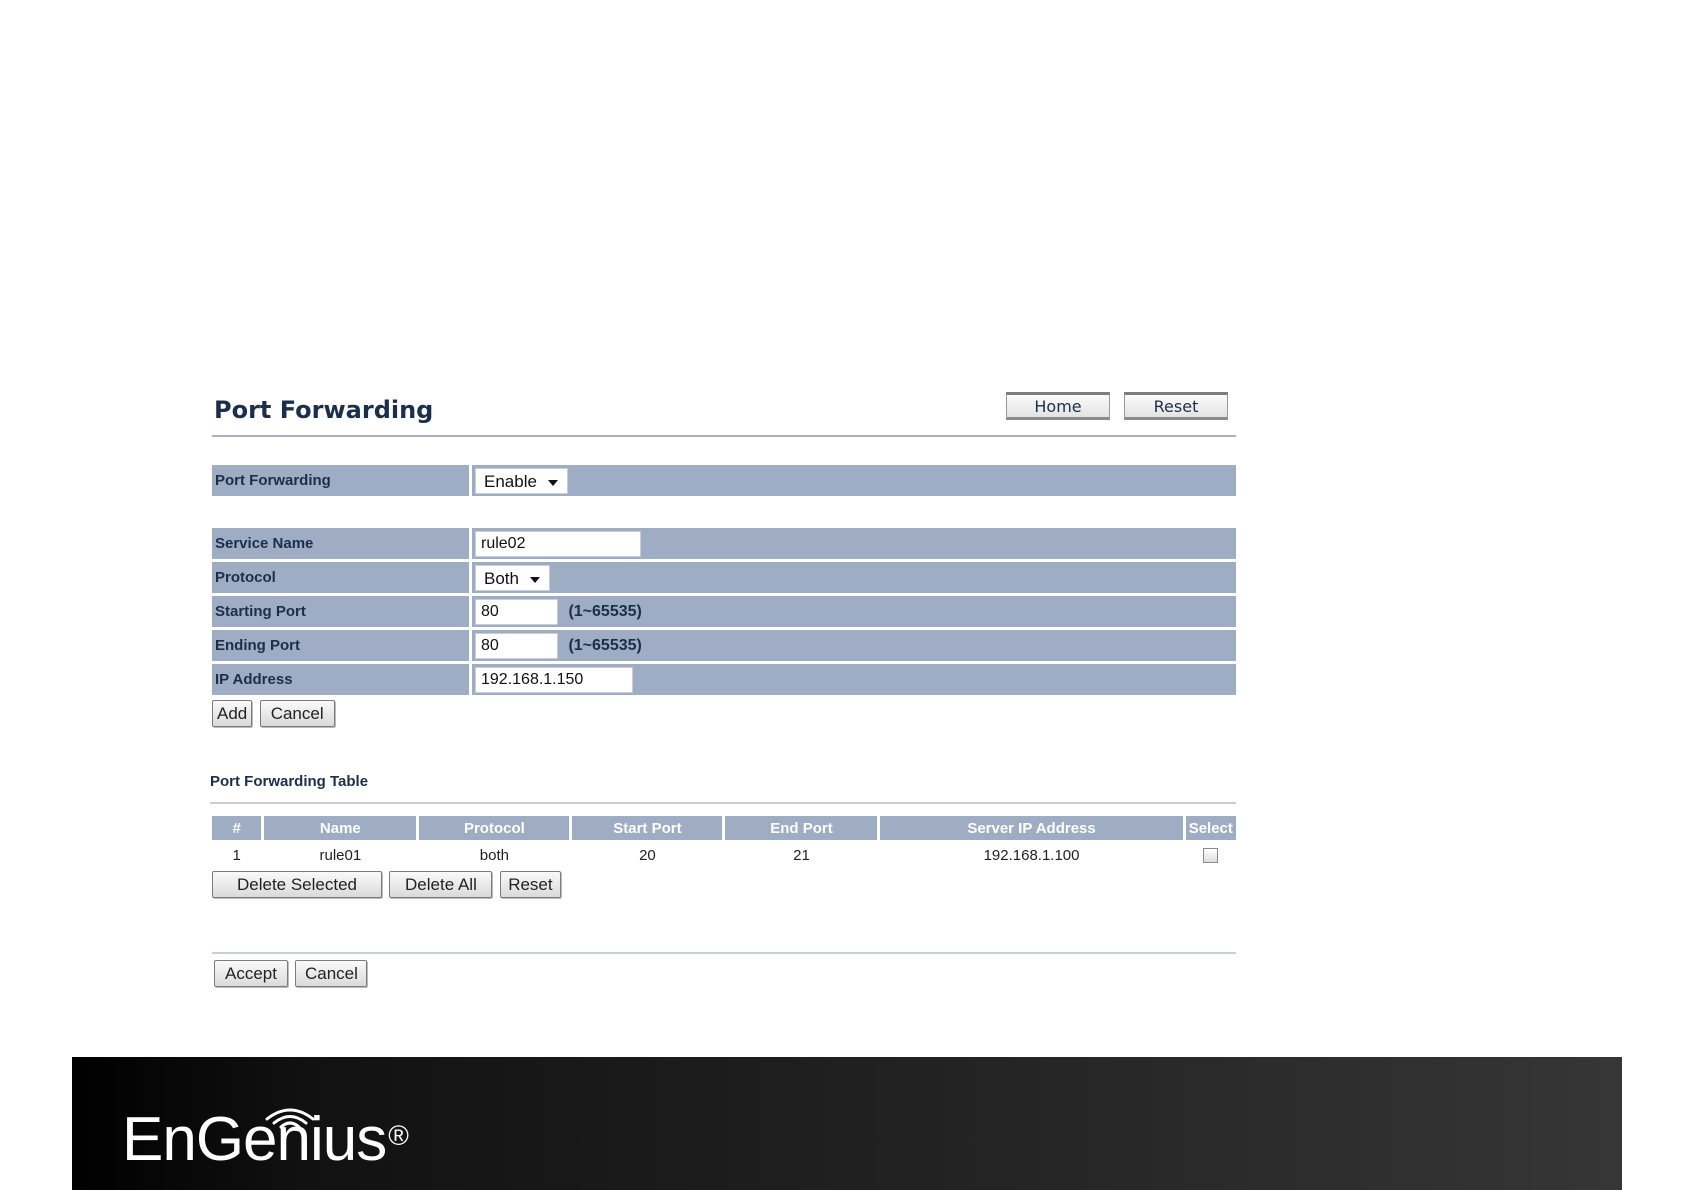 This screenshot has height=1190, width=1684. Describe the element at coordinates (494, 855) in the screenshot. I see `row-protocol: both` at that location.